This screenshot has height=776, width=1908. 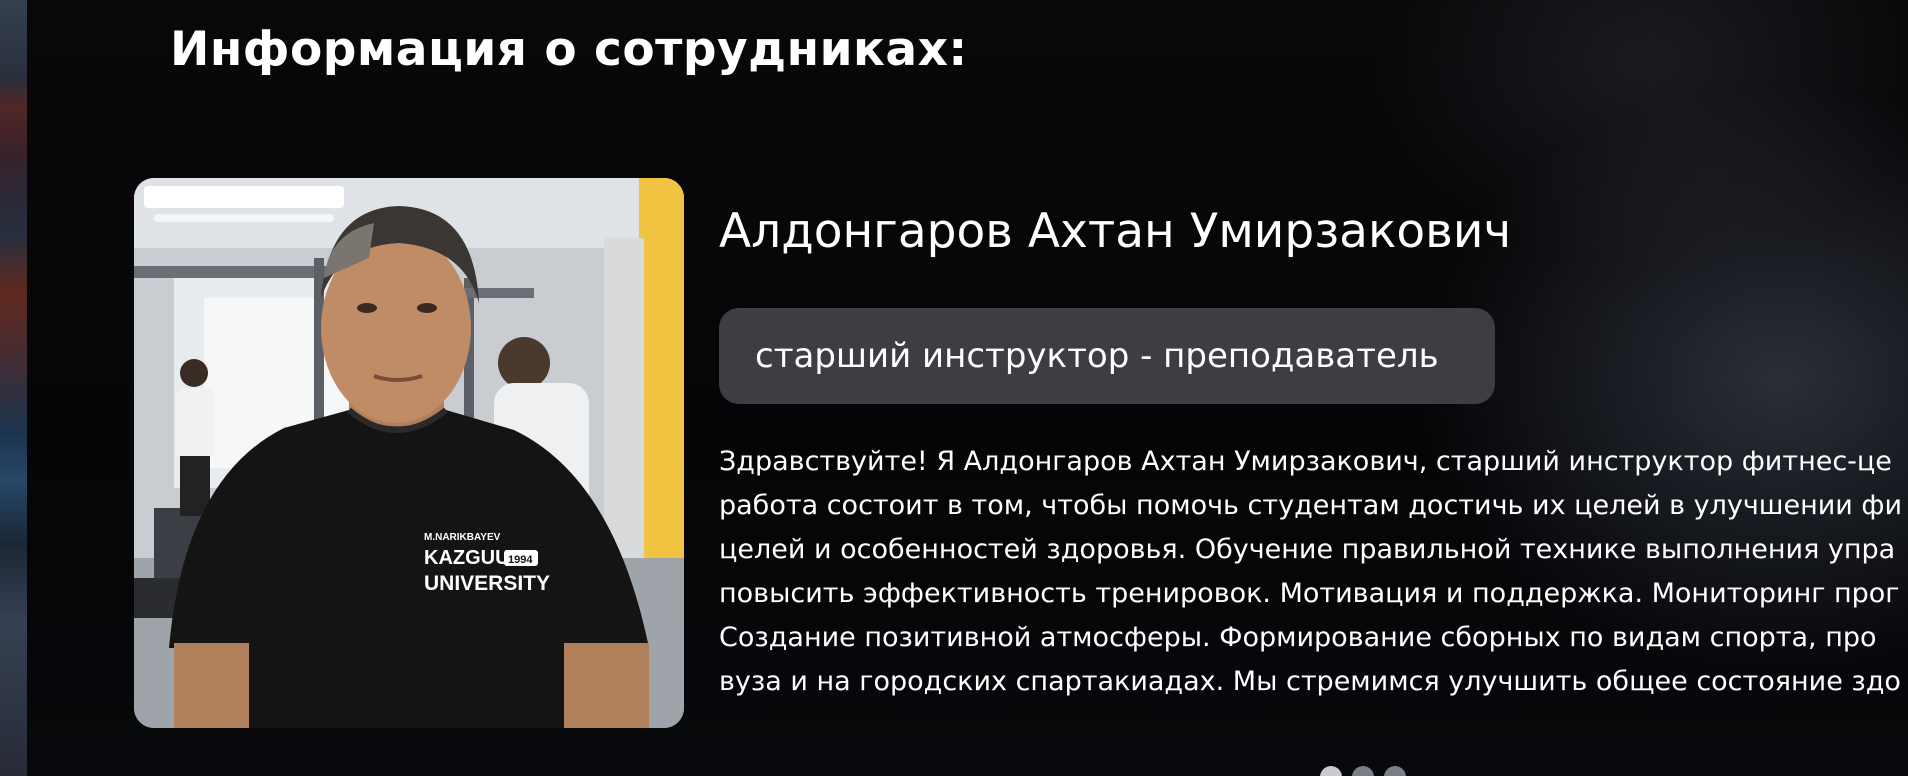 I want to click on role-badge: старший инструктор - преподаватель, so click(x=1107, y=356).